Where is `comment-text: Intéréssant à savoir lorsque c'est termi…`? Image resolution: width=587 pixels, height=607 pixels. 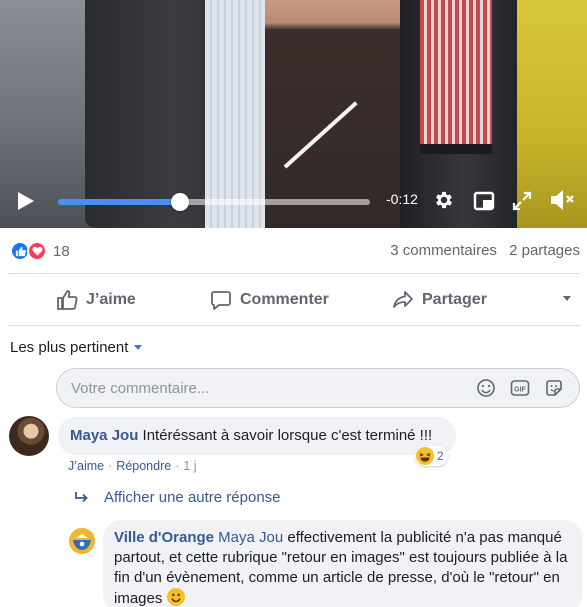 comment-text: Intéréssant à savoir lorsque c'est termi… is located at coordinates (287, 435).